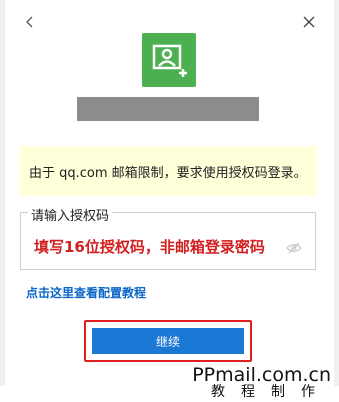 This screenshot has height=402, width=339. I want to click on notice-banner: 由于 qq.com 邮箱限制，要求使用授权码登录。, so click(168, 171).